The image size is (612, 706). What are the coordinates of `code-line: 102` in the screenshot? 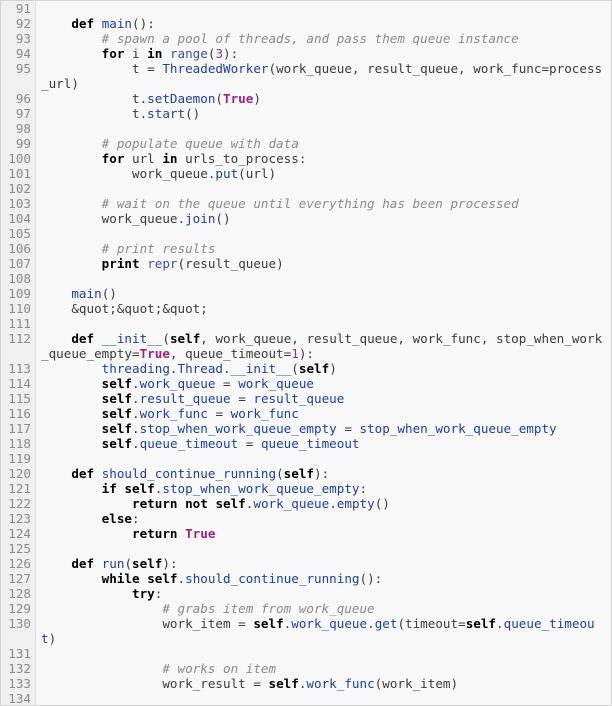 It's located at (306, 188).